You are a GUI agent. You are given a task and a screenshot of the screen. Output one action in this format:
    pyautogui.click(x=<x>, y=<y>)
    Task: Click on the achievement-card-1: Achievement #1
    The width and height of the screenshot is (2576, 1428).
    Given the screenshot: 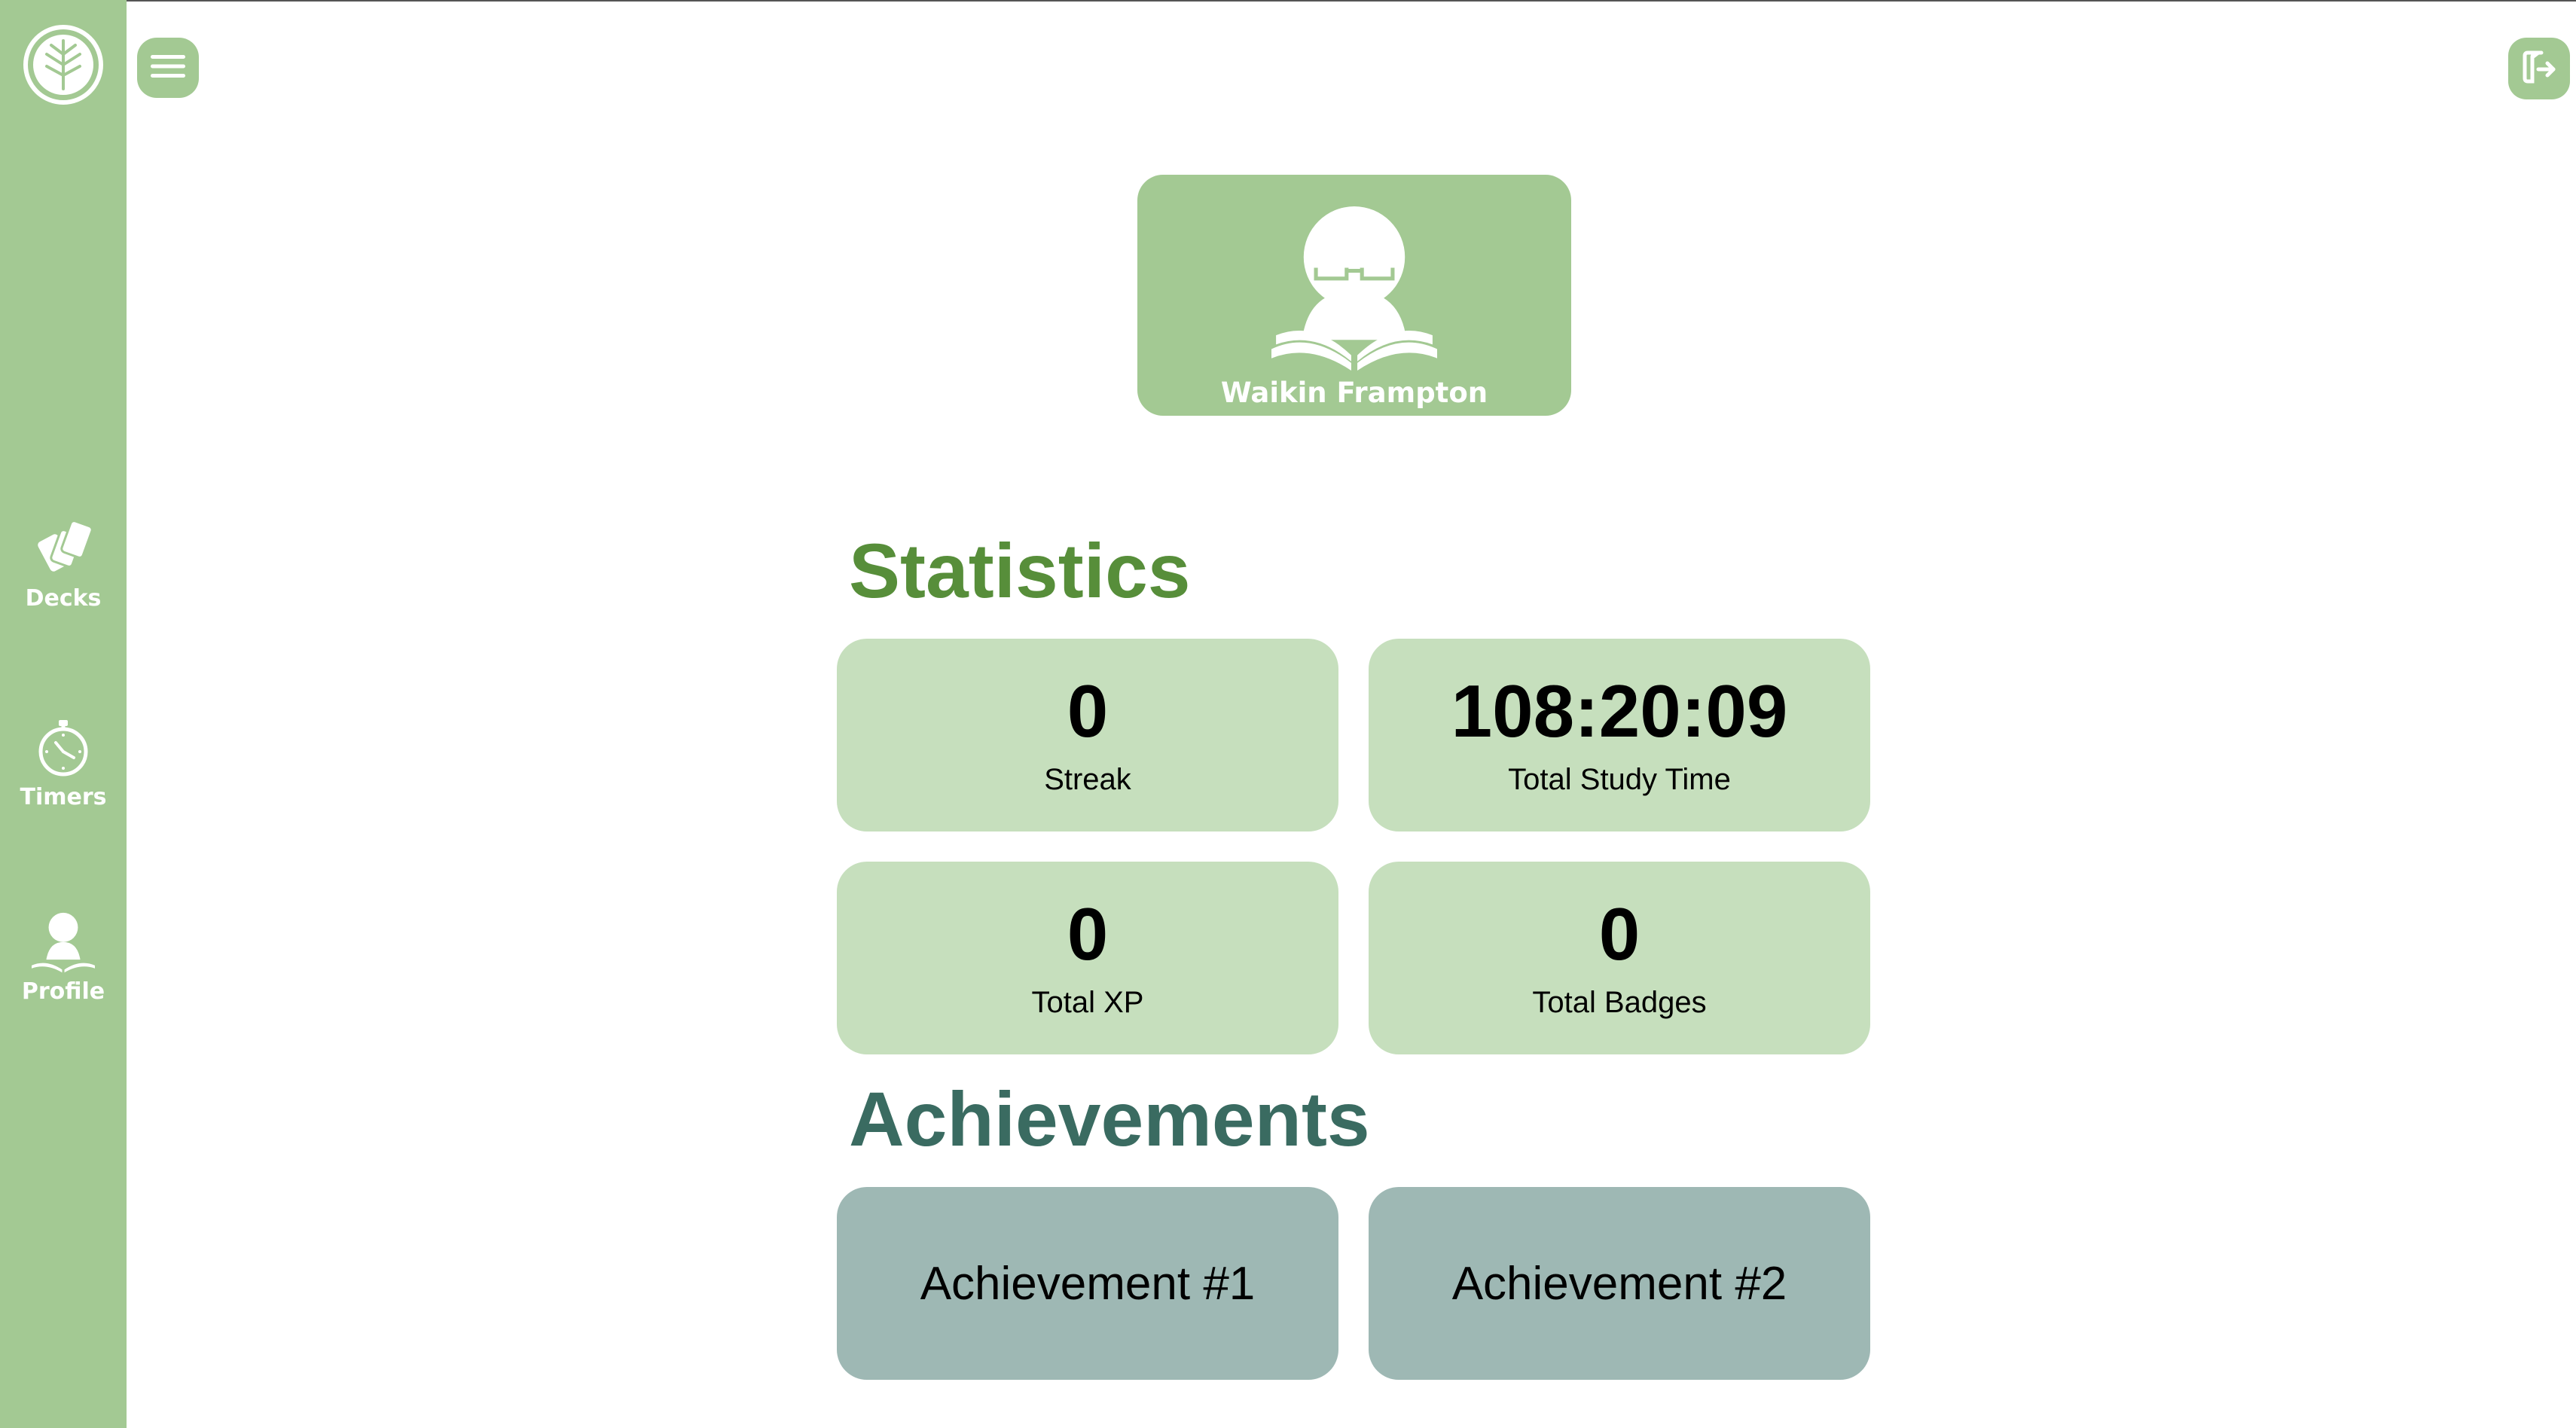 What is the action you would take?
    pyautogui.click(x=1087, y=1283)
    